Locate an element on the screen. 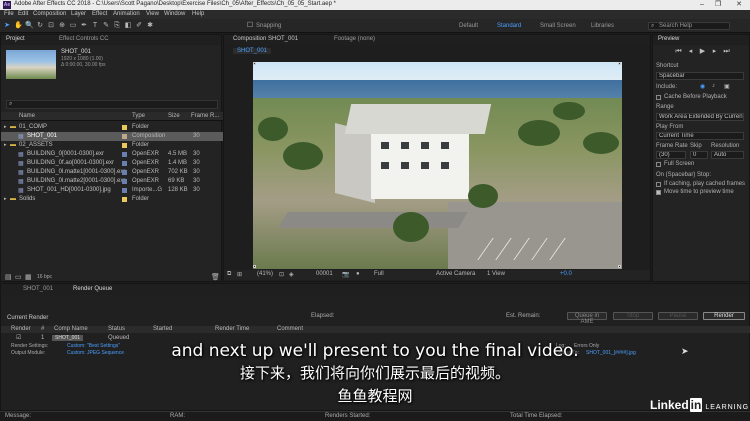 Image resolution: width=750 pixels, height=421 pixels. pan-behind-tool-icon: ⊕ is located at coordinates (62, 26).